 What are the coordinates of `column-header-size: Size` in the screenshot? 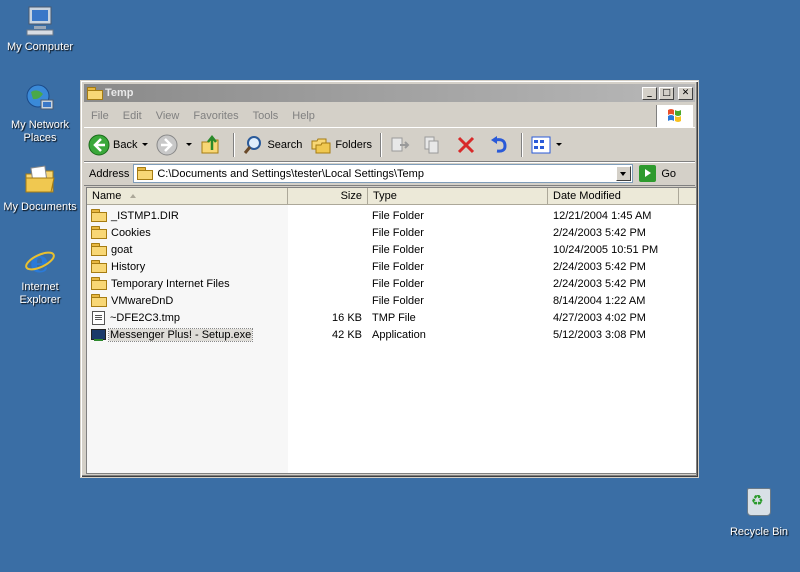 It's located at (328, 196).